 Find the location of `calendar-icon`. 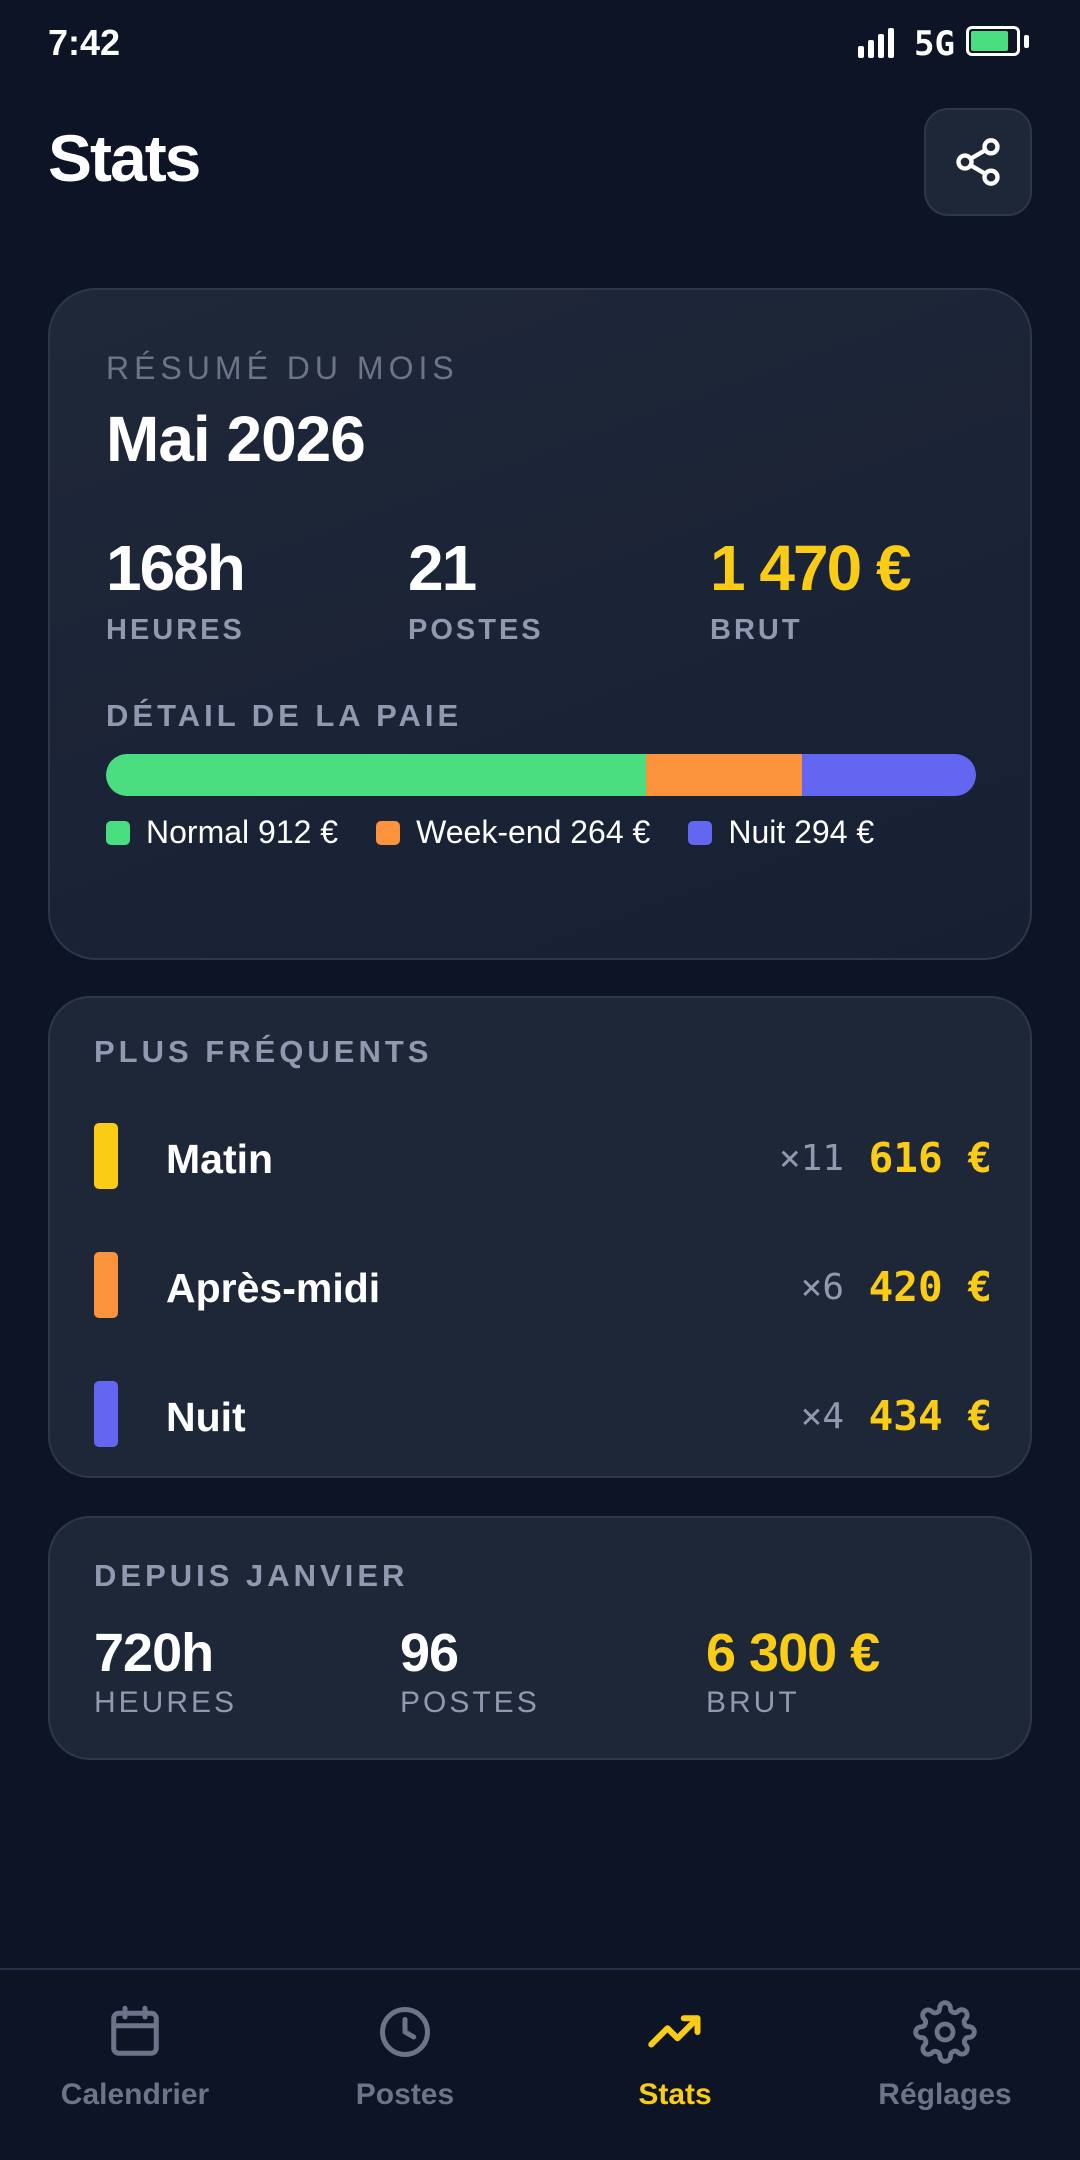

calendar-icon is located at coordinates (135, 2032).